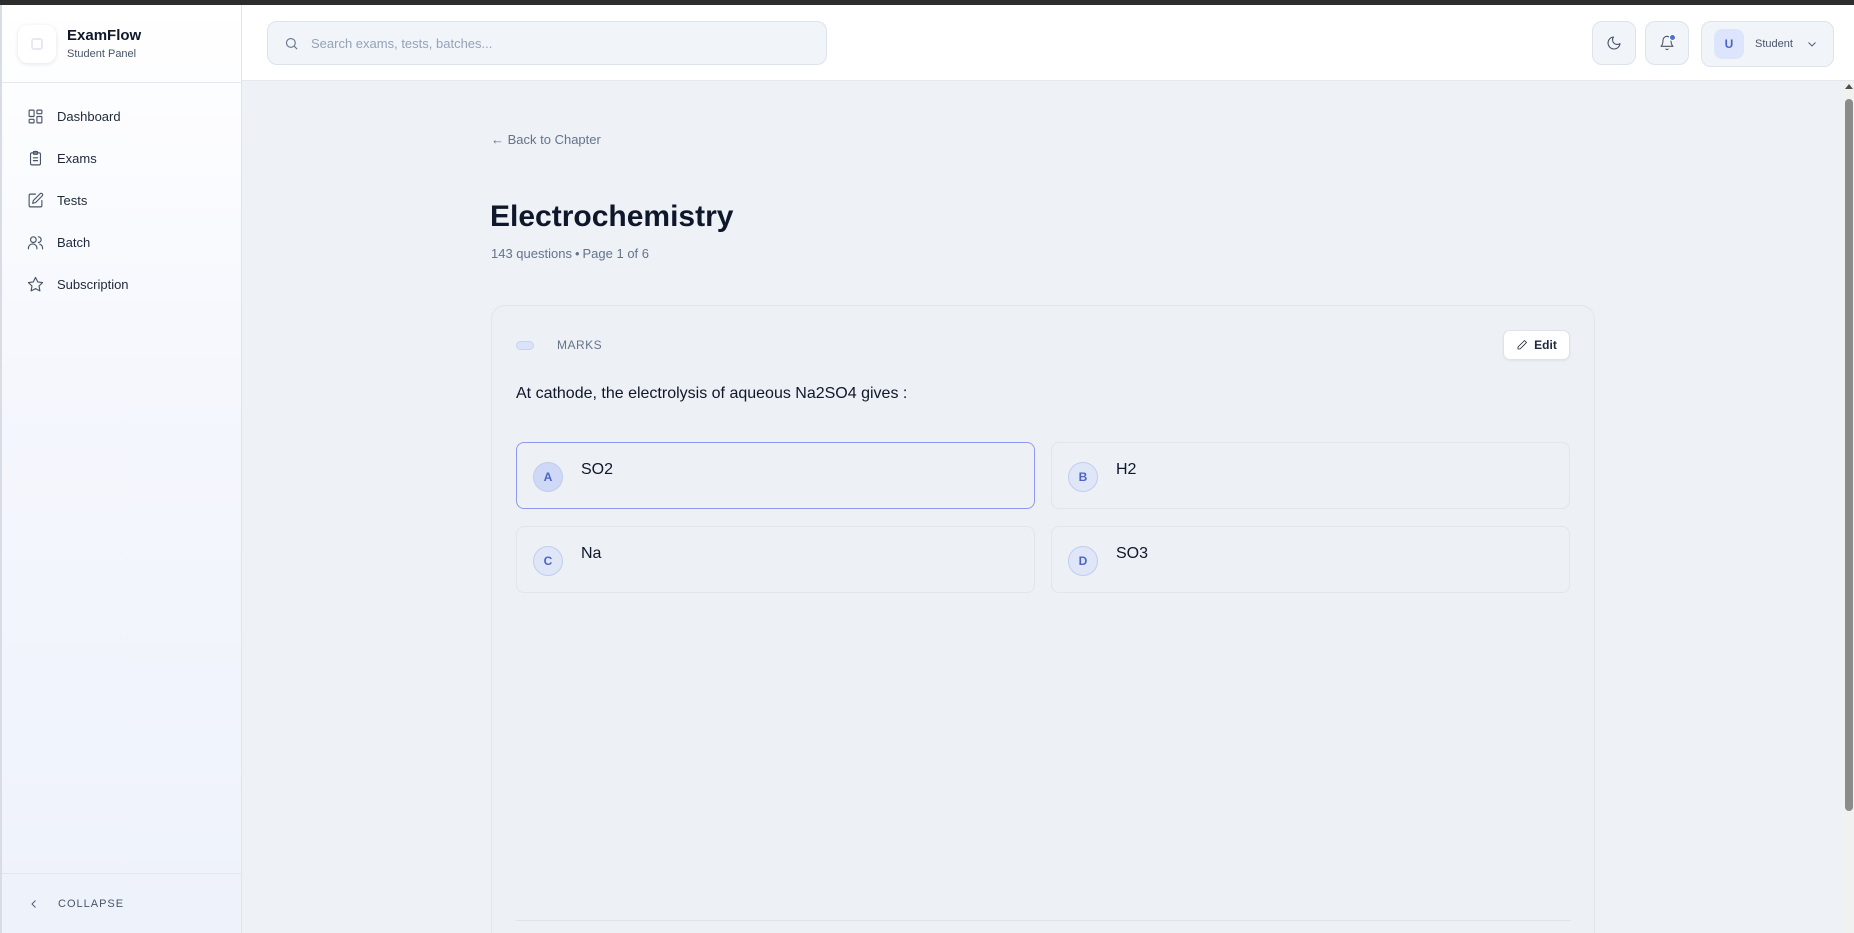 This screenshot has height=933, width=1854. Describe the element at coordinates (121, 116) in the screenshot. I see `sidebar-item-dashboard: Dashboard` at that location.